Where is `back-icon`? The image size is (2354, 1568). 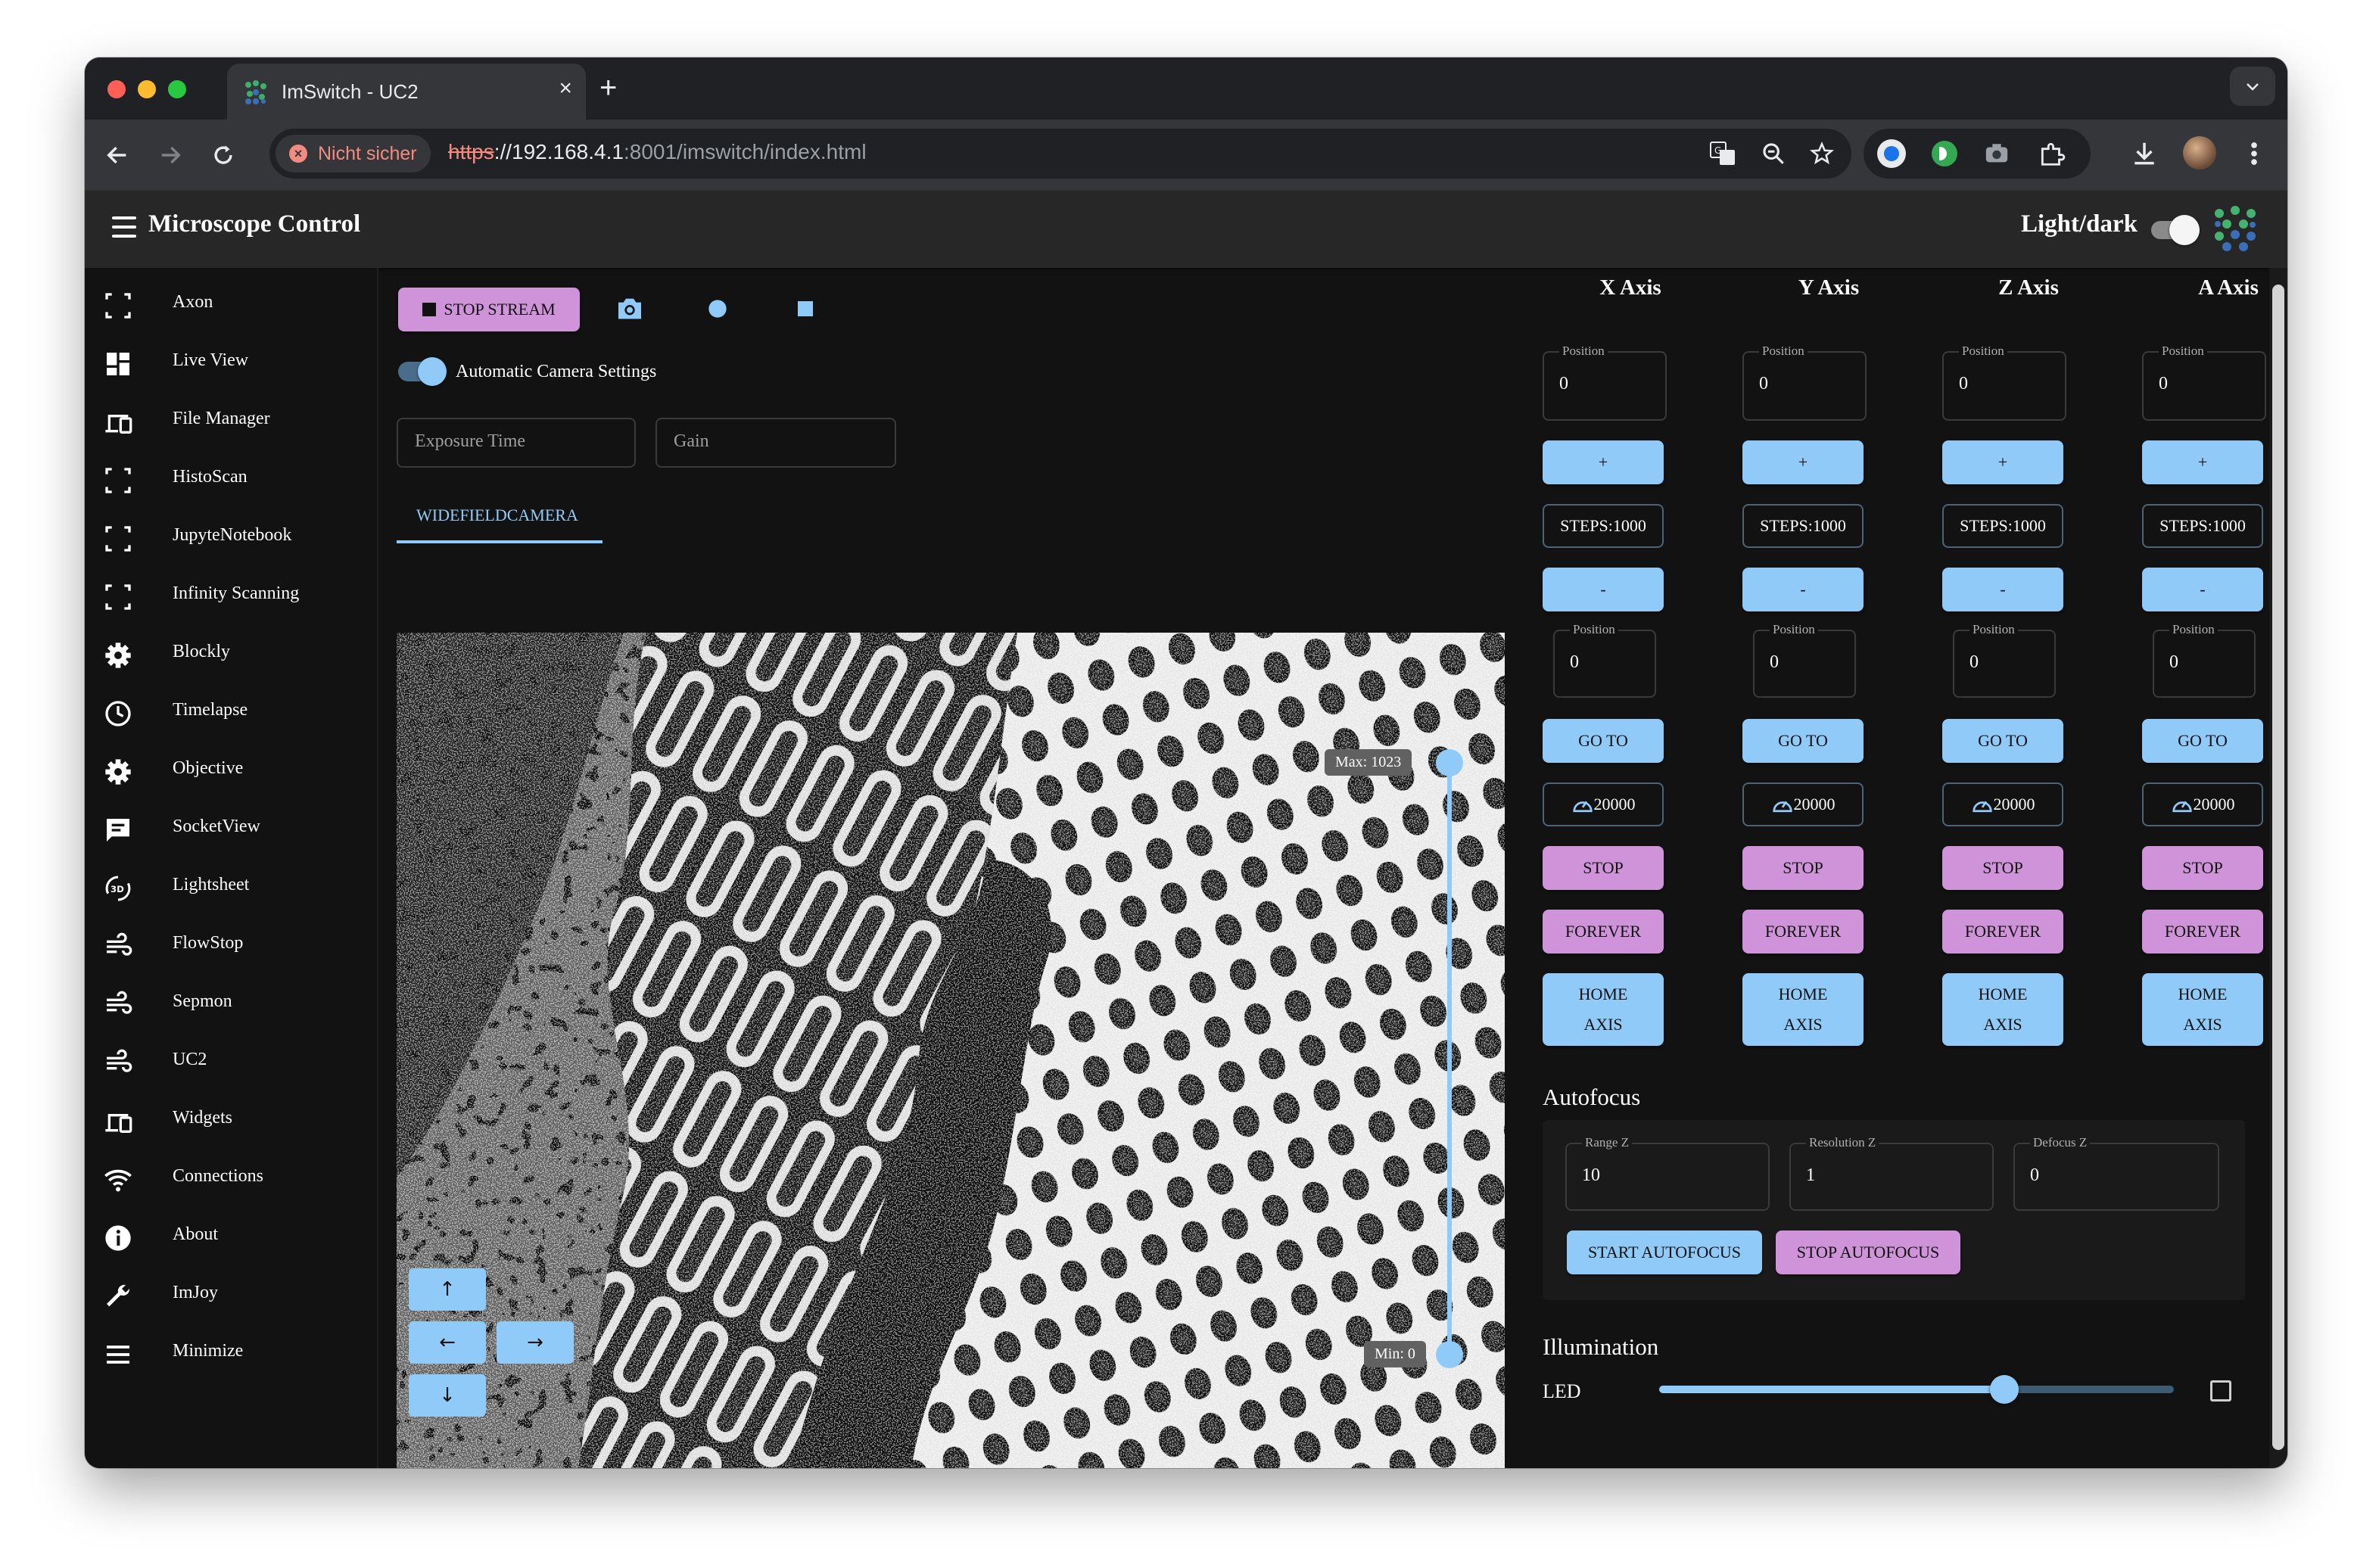 back-icon is located at coordinates (117, 155).